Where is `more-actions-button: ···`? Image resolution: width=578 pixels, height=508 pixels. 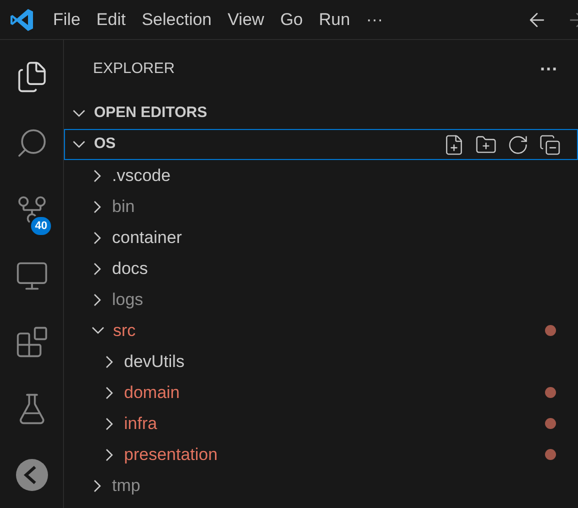
more-actions-button: ··· is located at coordinates (549, 69).